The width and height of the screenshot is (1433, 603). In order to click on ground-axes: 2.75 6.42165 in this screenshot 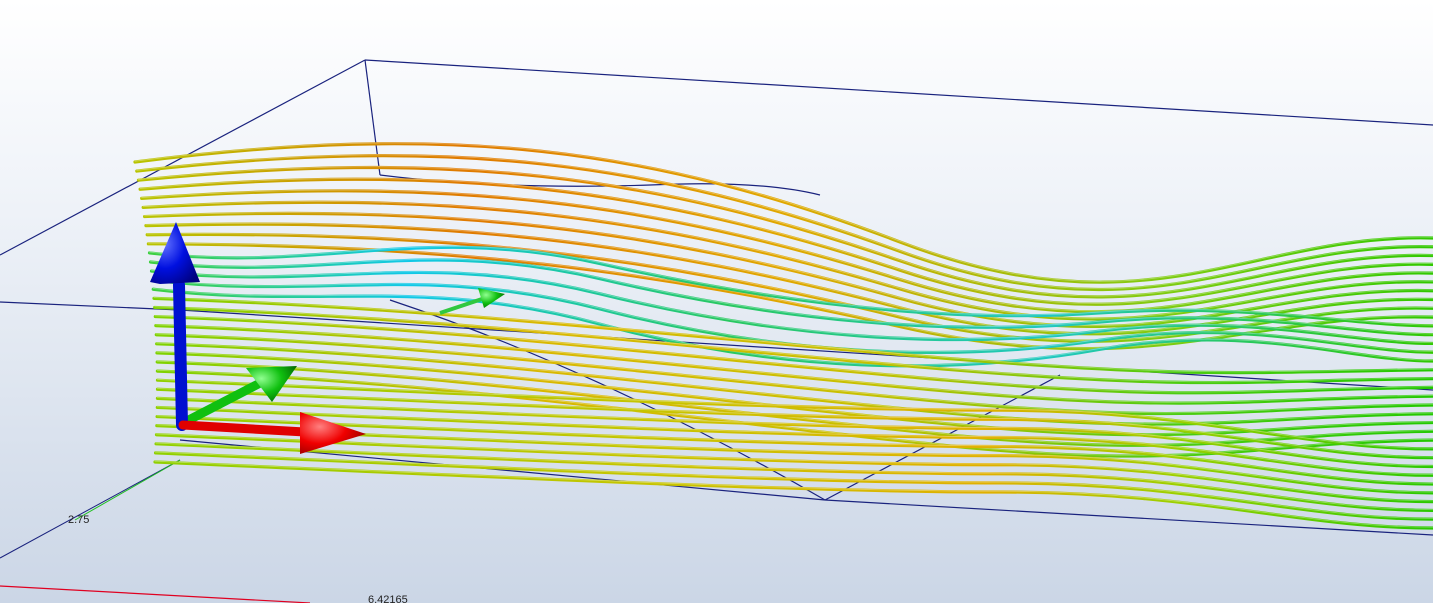, I will do `click(204, 531)`.